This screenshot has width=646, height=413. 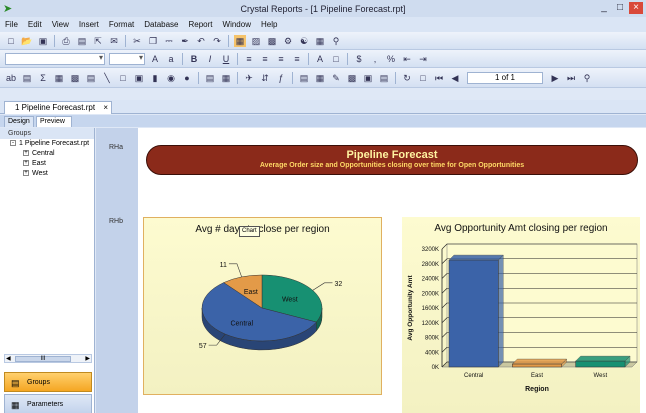 I want to click on summary-icon: Σ, so click(x=43, y=78).